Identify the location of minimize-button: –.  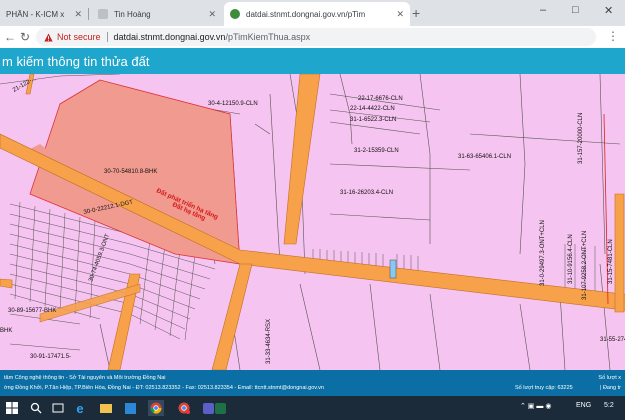
(543, 10).